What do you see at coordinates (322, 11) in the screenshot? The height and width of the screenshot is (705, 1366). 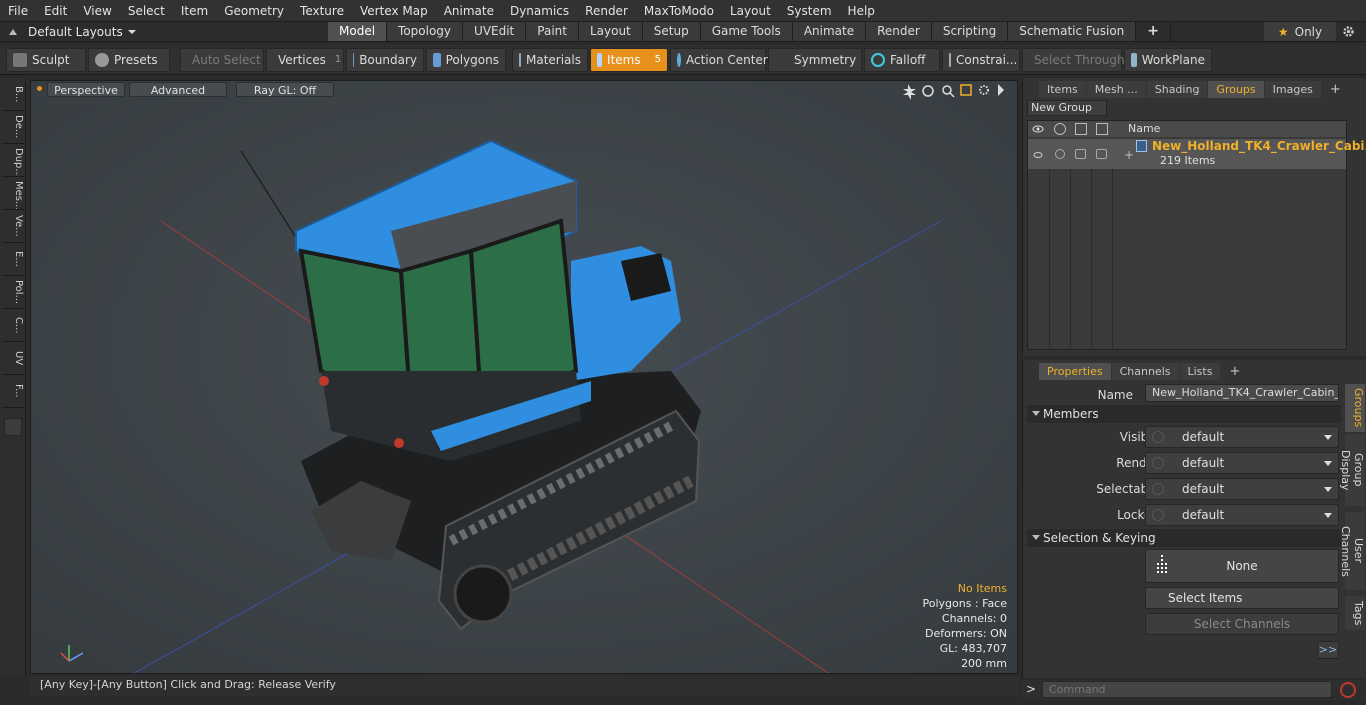 I see `menu-texture: Texture` at bounding box center [322, 11].